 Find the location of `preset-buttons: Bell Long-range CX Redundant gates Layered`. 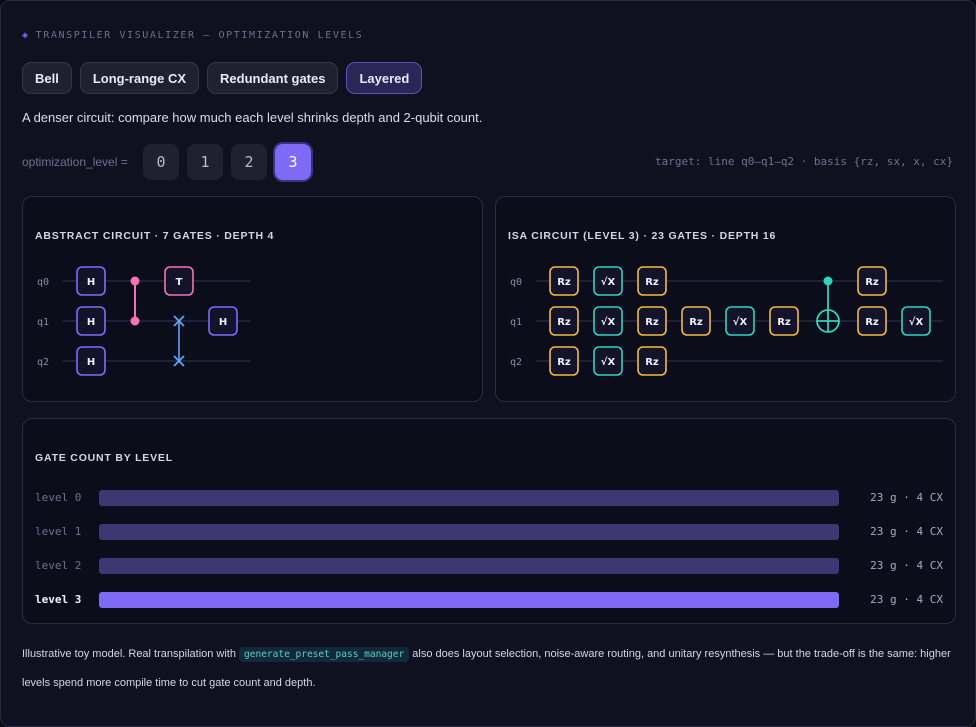

preset-buttons: Bell Long-range CX Redundant gates Layered is located at coordinates (222, 78).